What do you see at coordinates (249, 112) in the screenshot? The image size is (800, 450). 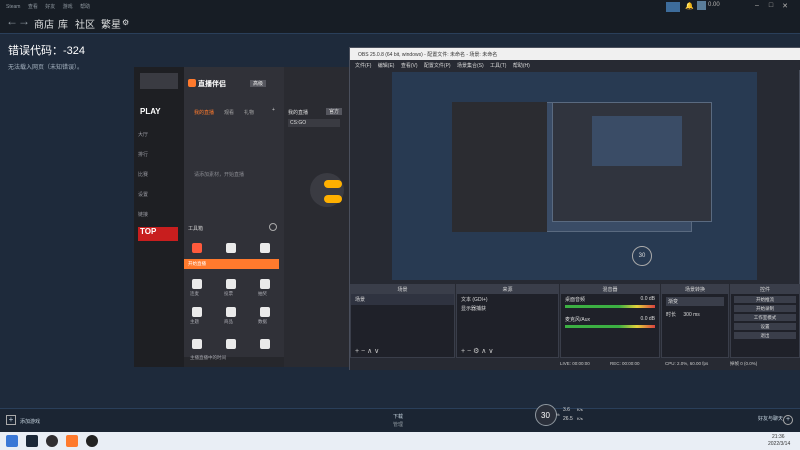 I see `tab-gift: 礼物` at bounding box center [249, 112].